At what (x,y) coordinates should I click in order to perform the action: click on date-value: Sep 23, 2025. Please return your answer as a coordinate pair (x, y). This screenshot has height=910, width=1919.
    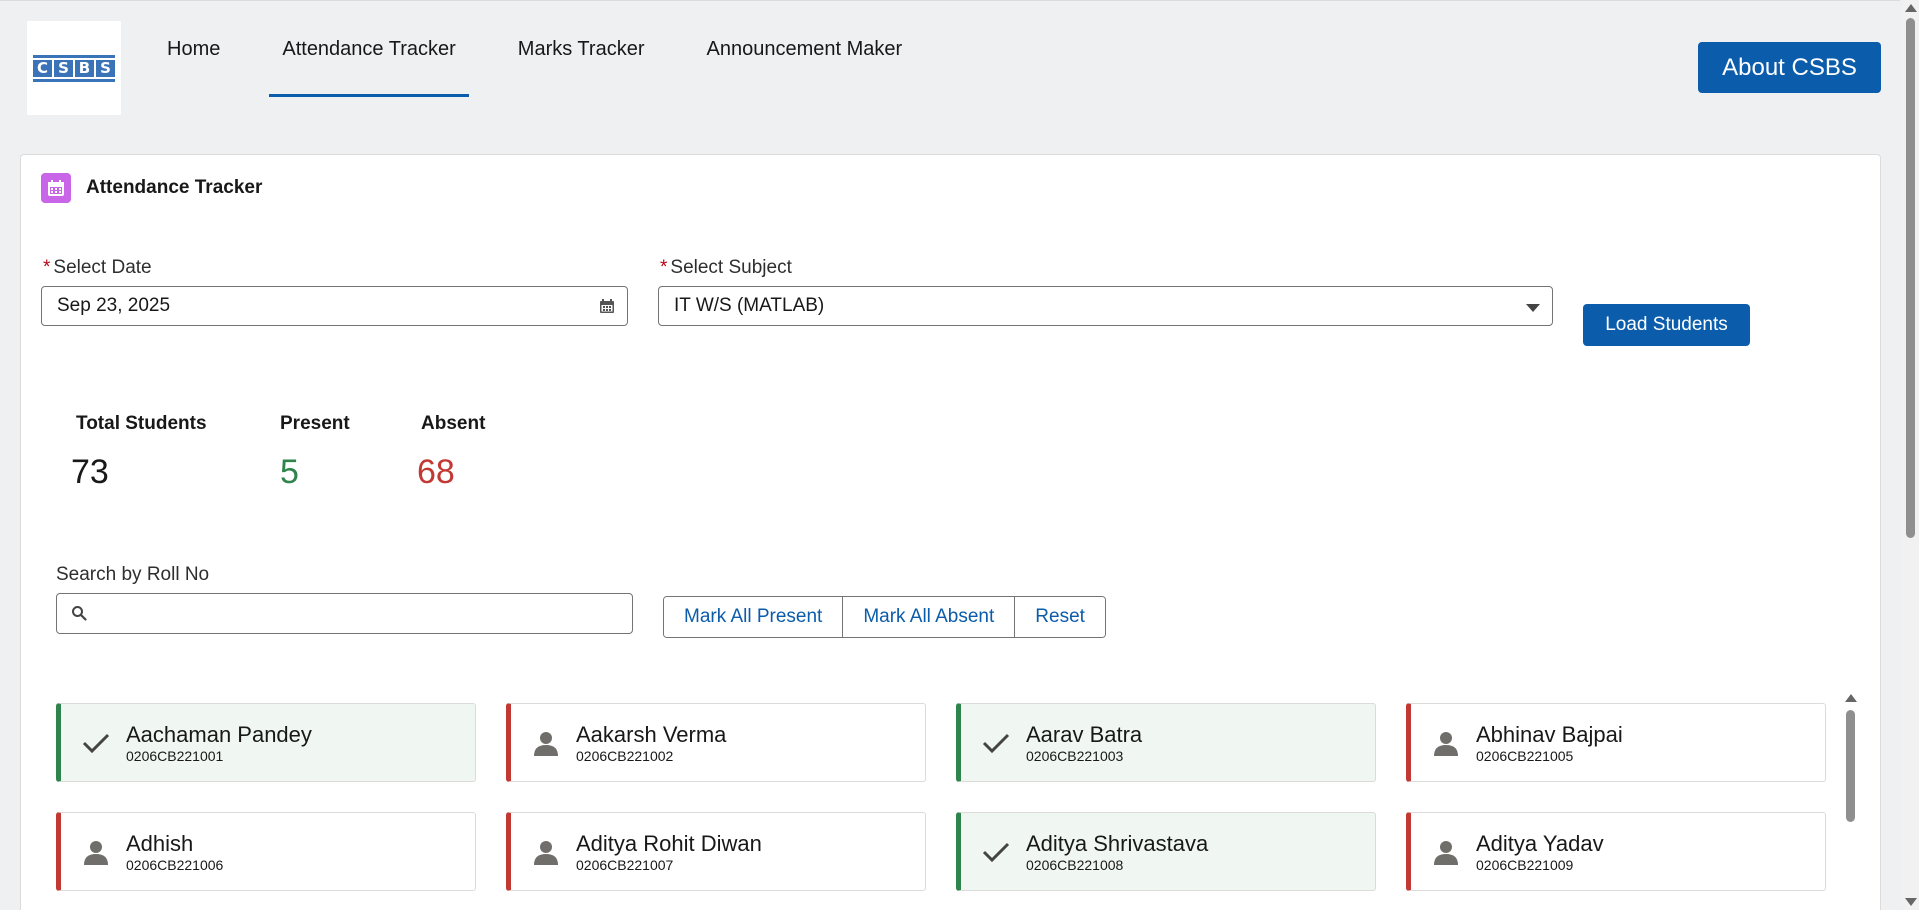
    Looking at the image, I should click on (114, 305).